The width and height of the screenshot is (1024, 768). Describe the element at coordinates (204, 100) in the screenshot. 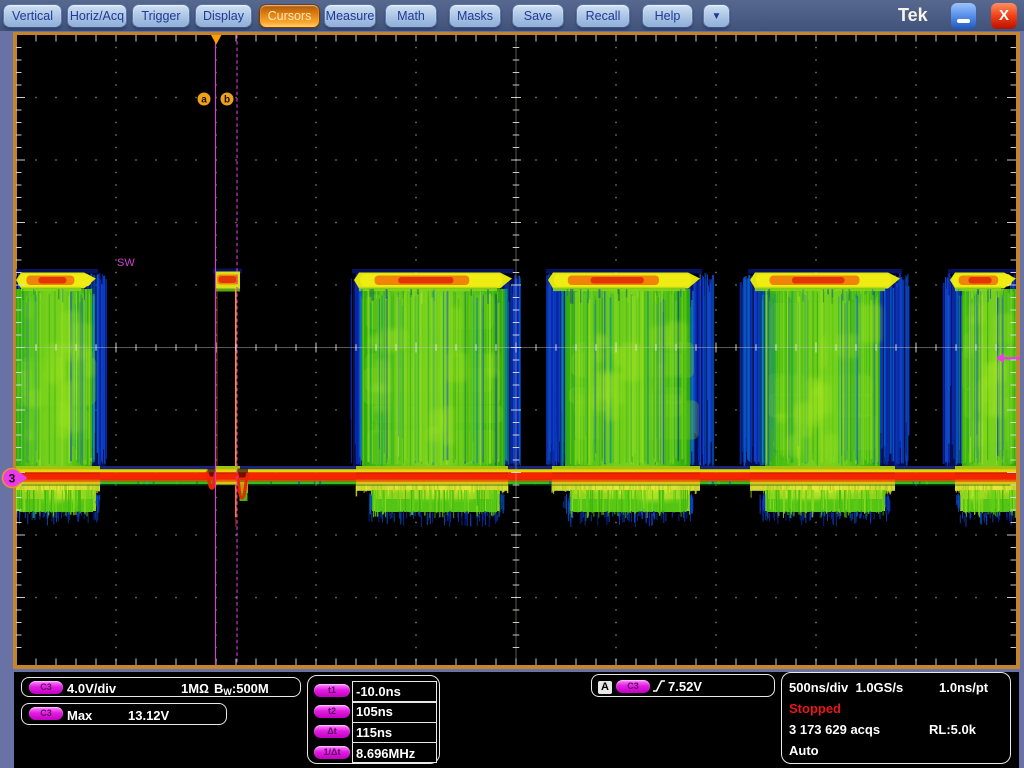

I see `svg-text: a` at that location.